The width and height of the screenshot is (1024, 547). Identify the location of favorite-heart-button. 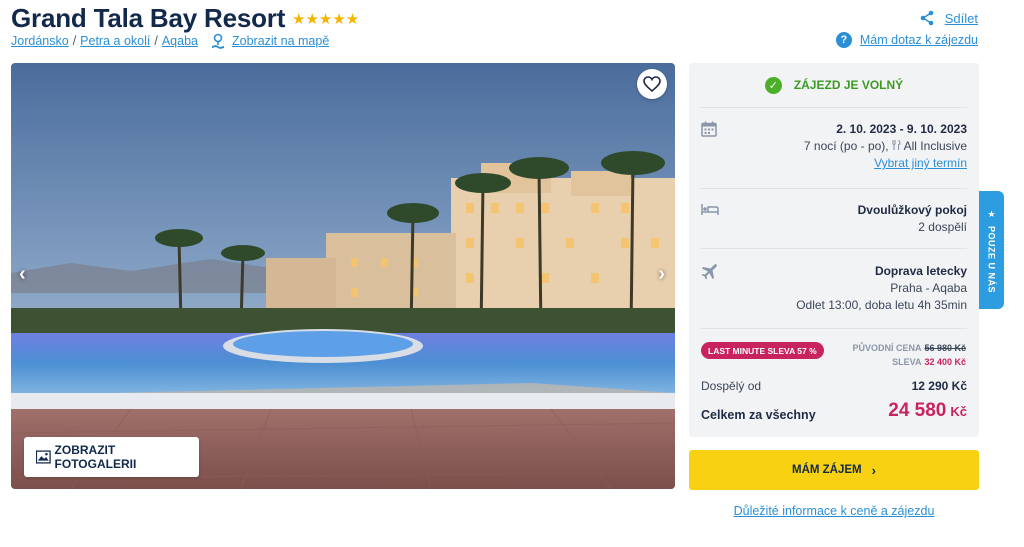
(652, 84).